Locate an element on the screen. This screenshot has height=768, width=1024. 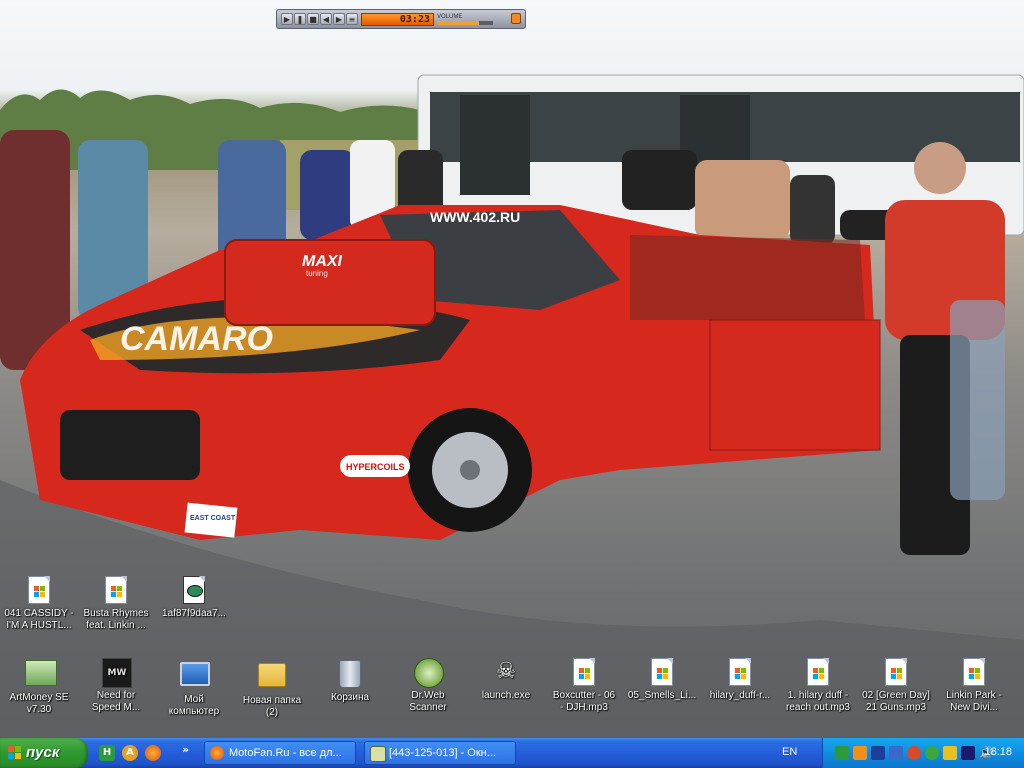
folder-icon is located at coordinates (272, 678).